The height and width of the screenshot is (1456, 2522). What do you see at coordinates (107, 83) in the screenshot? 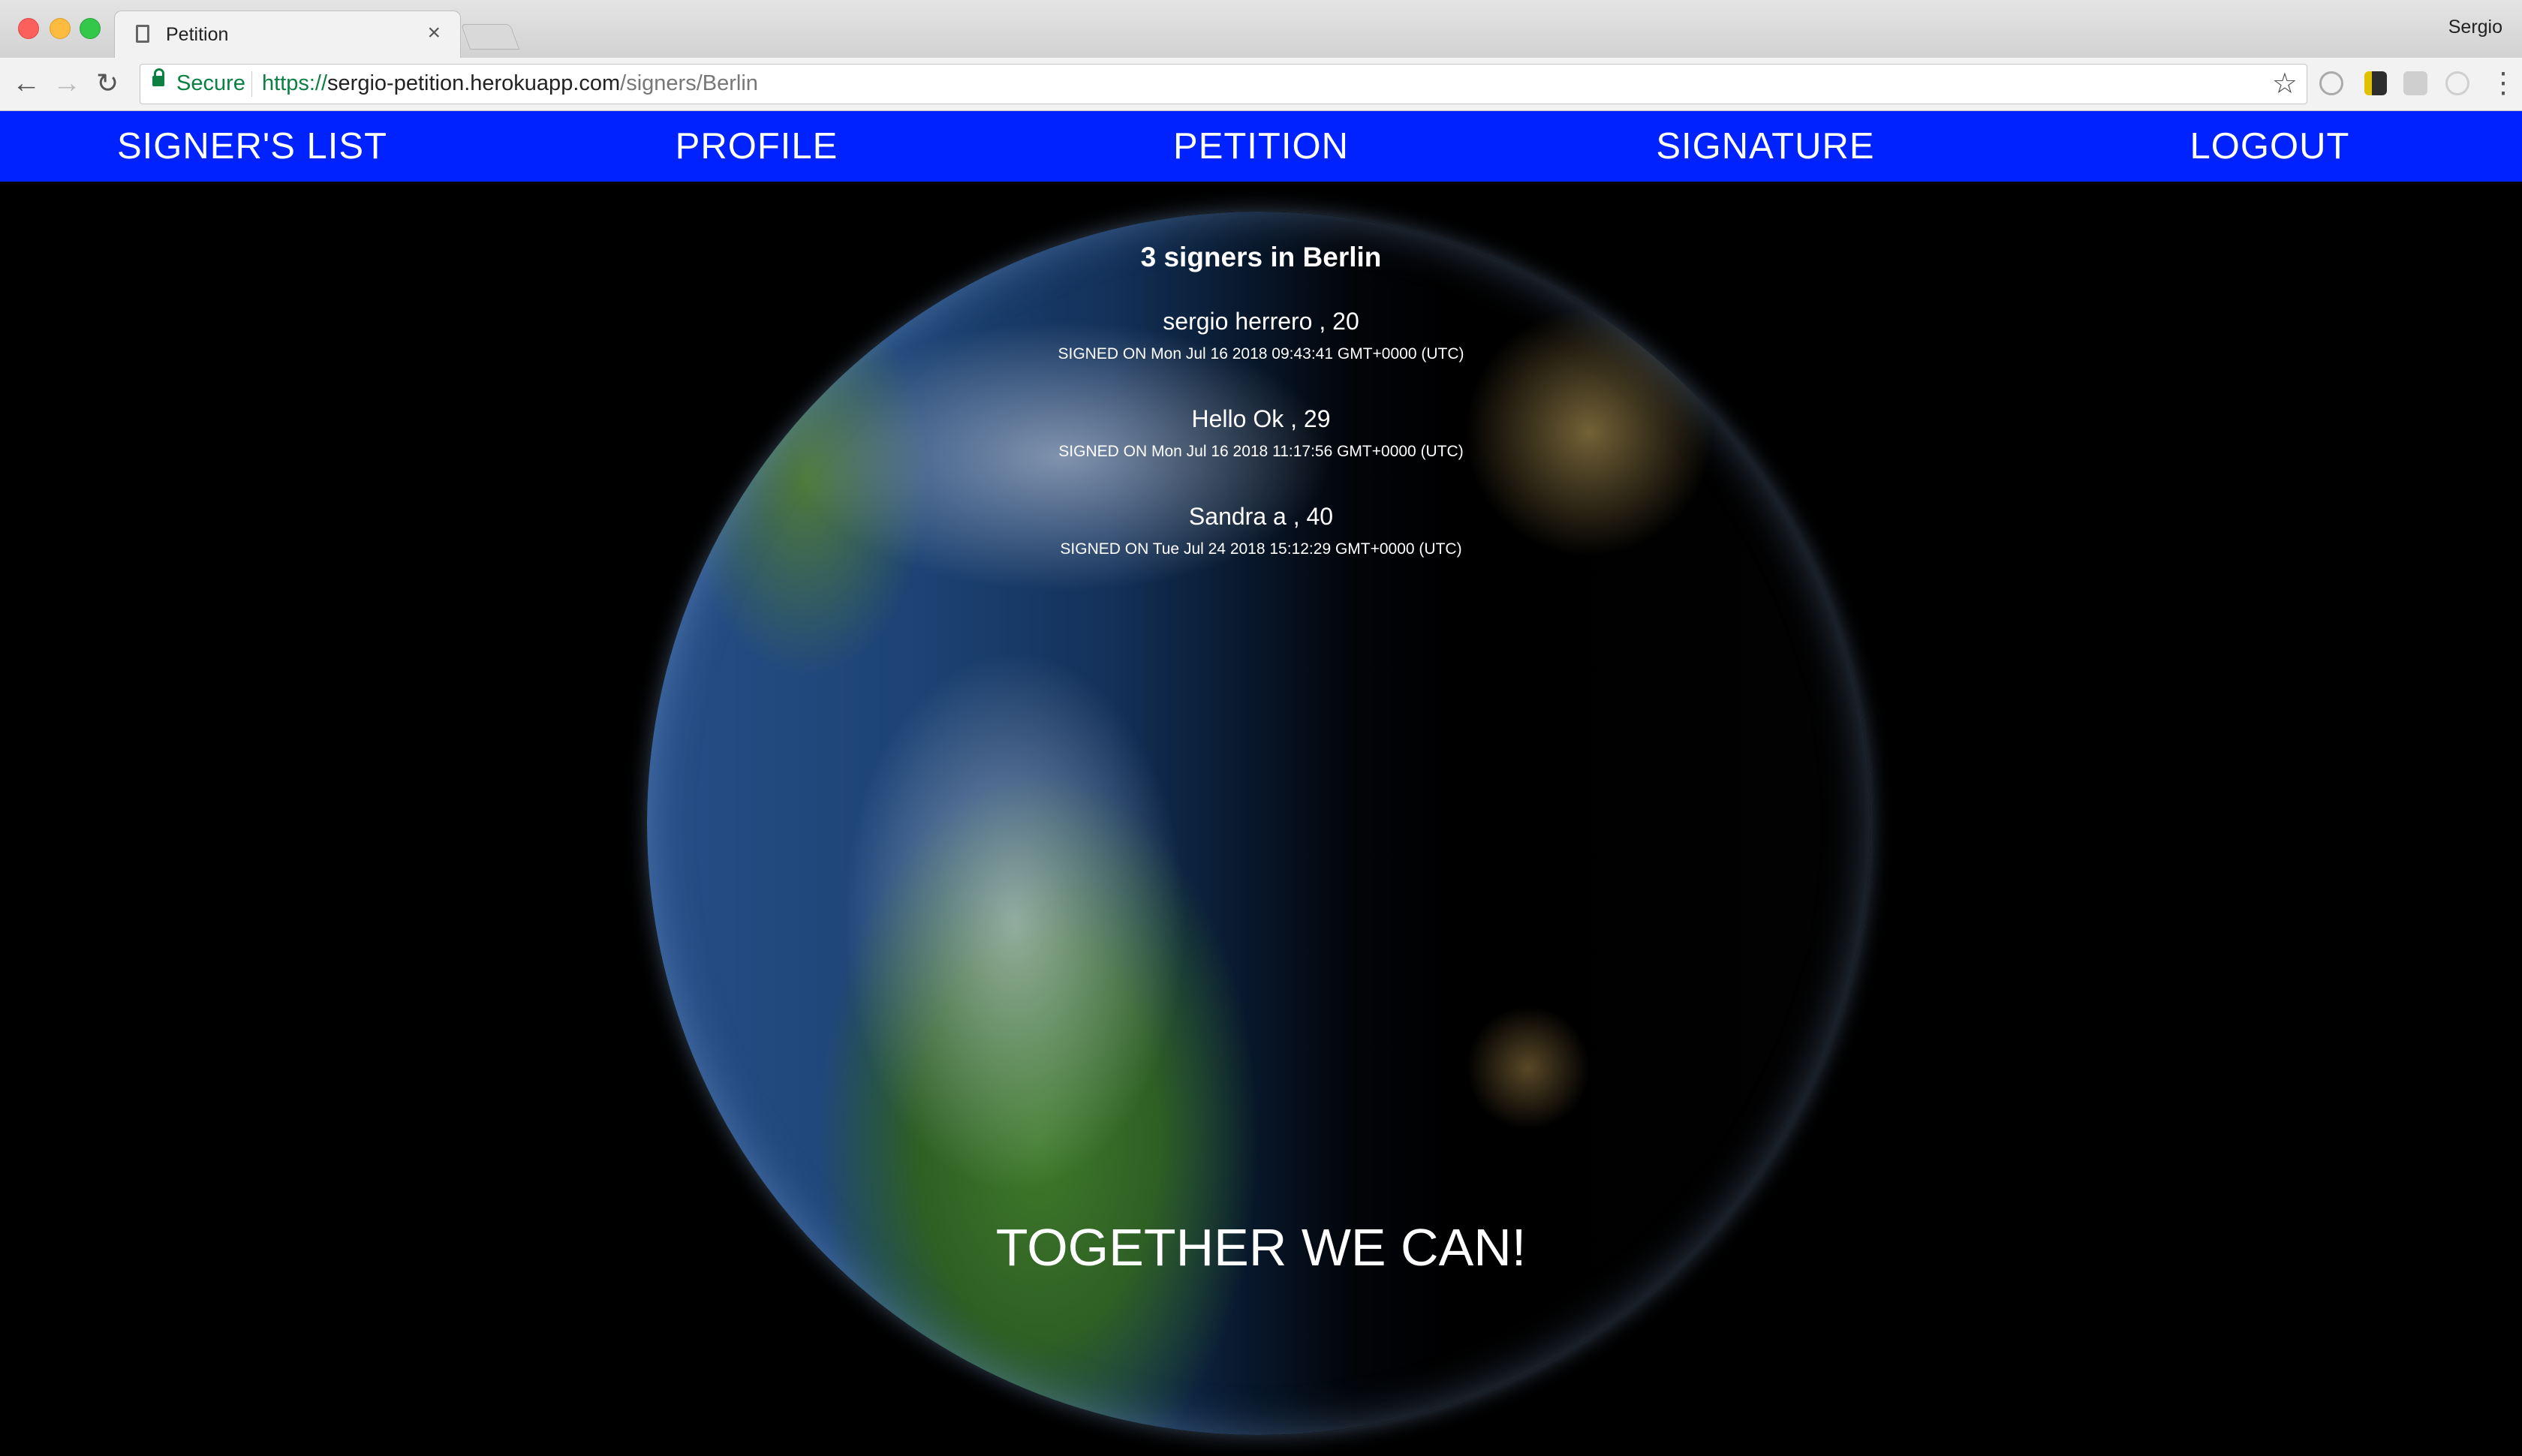
I see `reload-icon: ↻` at bounding box center [107, 83].